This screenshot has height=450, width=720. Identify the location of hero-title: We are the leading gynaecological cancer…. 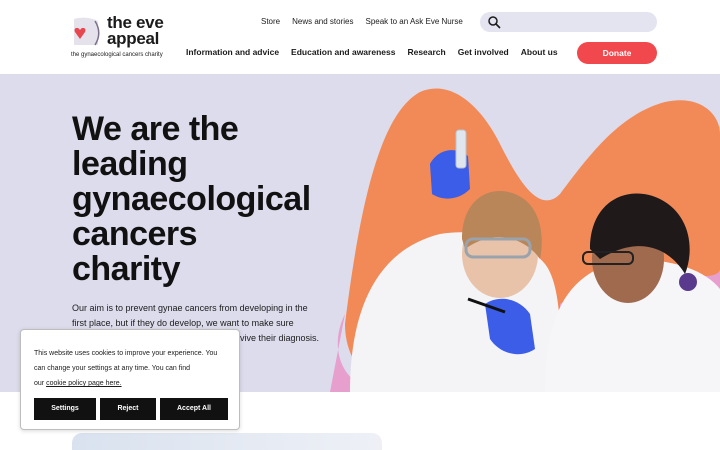
(191, 199).